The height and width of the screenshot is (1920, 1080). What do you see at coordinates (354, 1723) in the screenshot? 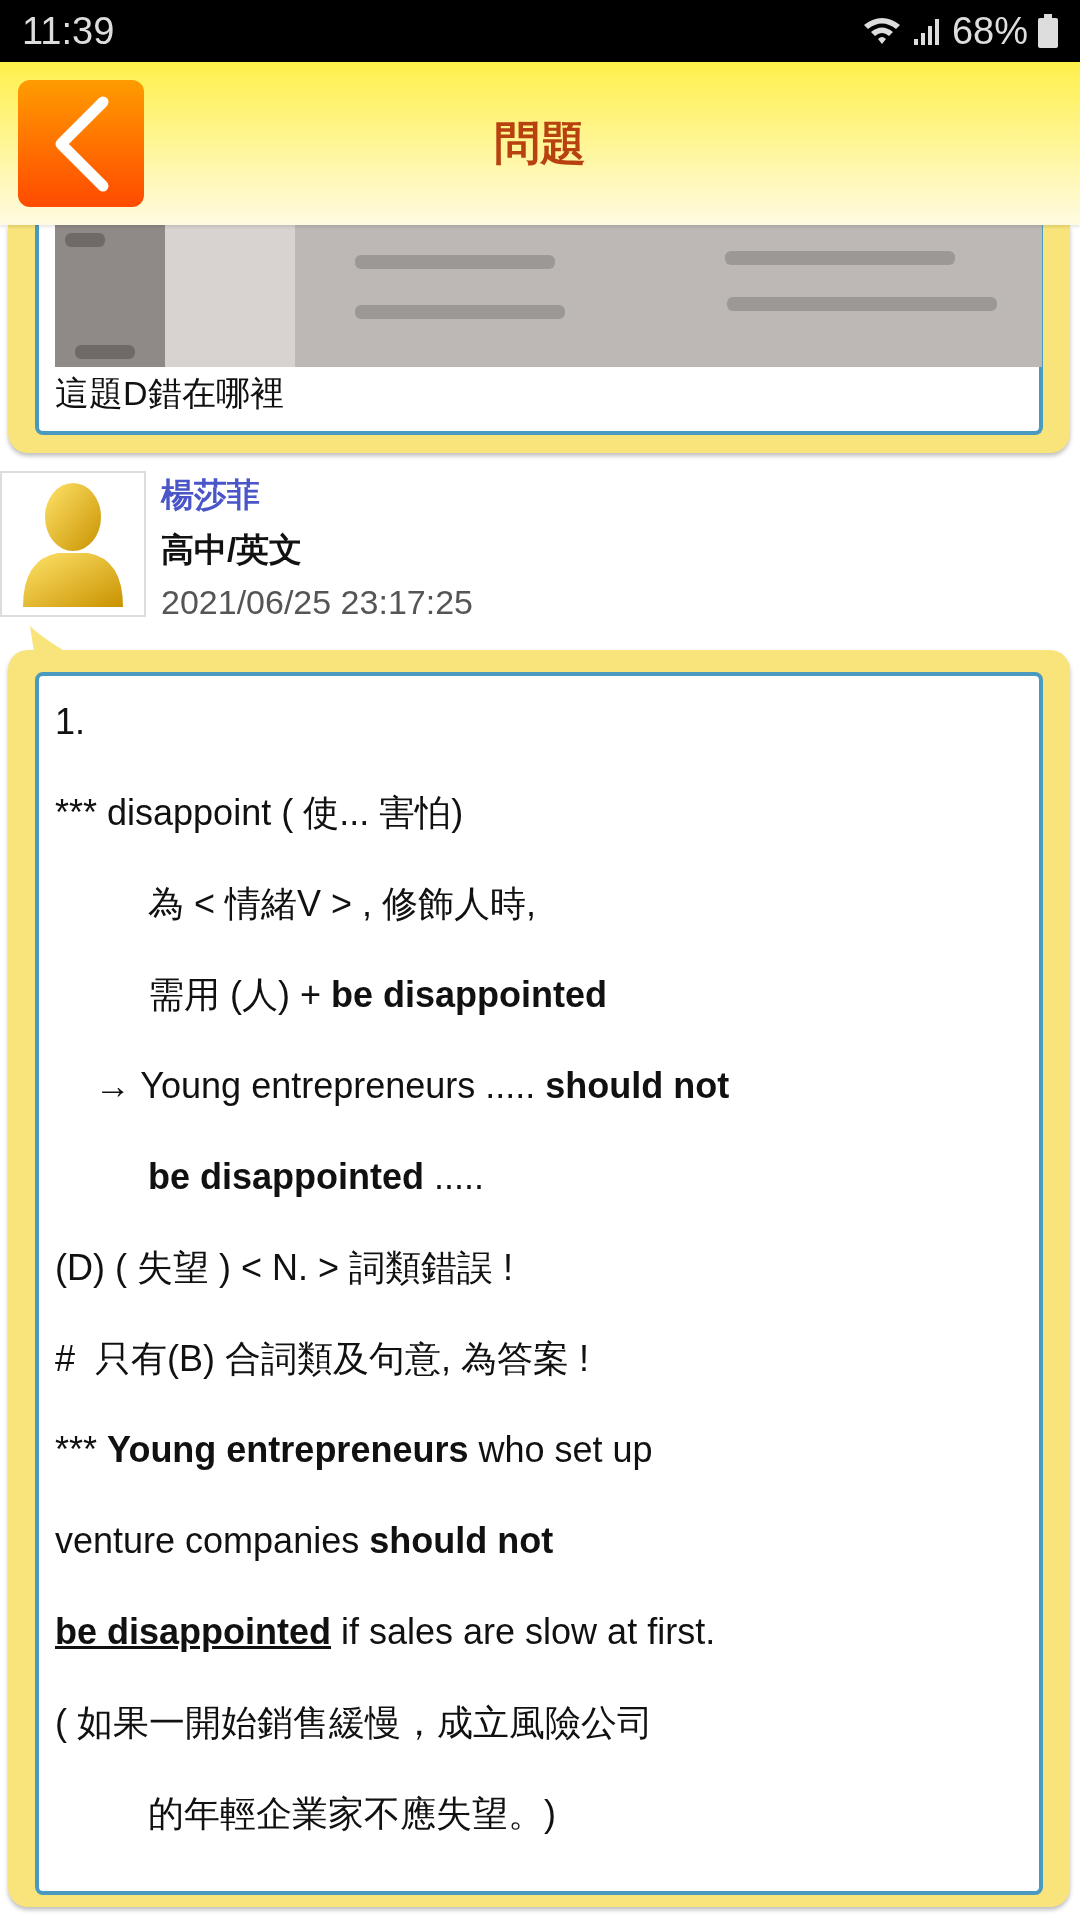
I see `answer-line: ( 如果一開始銷售緩慢，成立風險公司` at bounding box center [354, 1723].